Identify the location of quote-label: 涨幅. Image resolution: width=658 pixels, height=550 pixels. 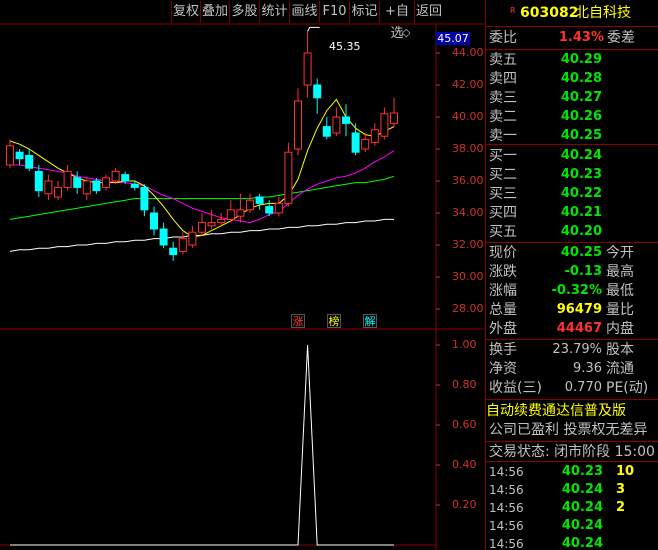
(503, 291).